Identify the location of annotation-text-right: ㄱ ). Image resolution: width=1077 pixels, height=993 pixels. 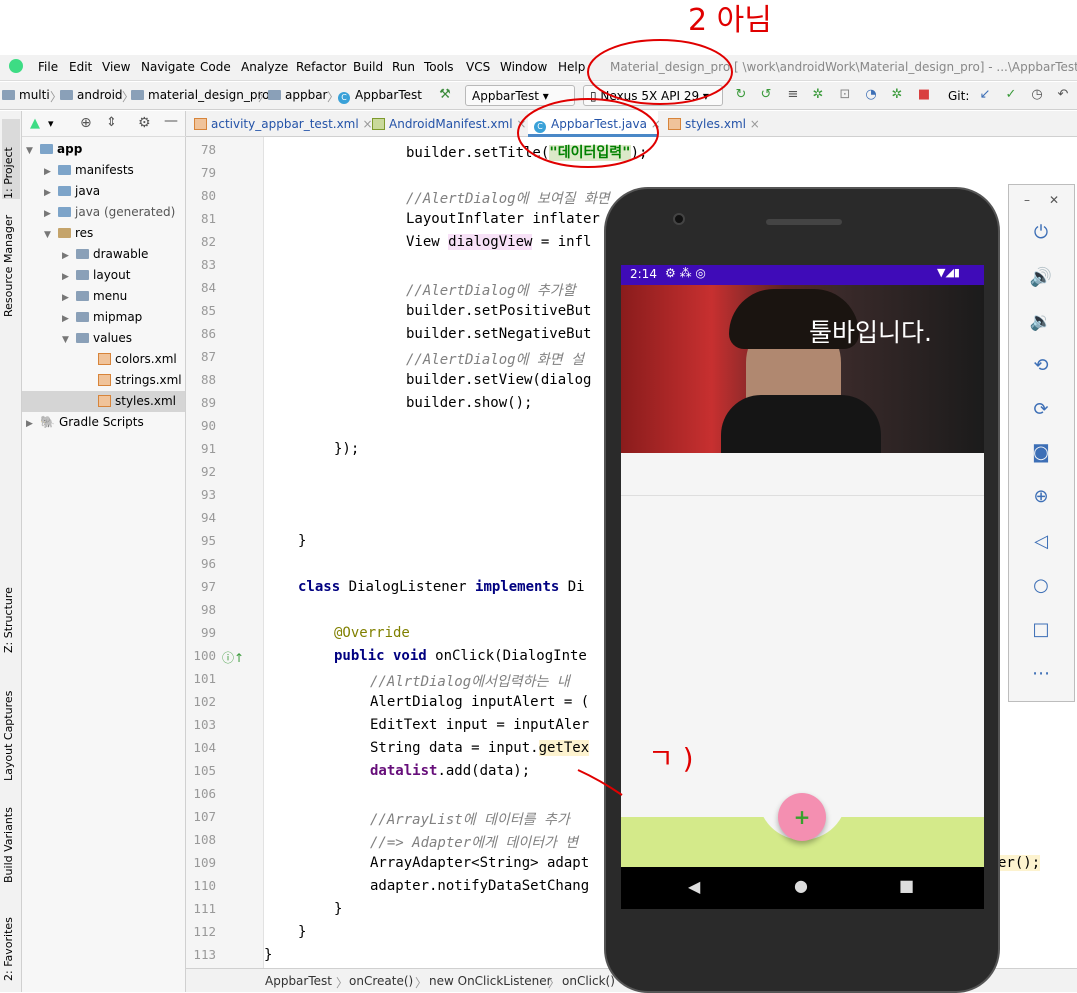
(671, 758).